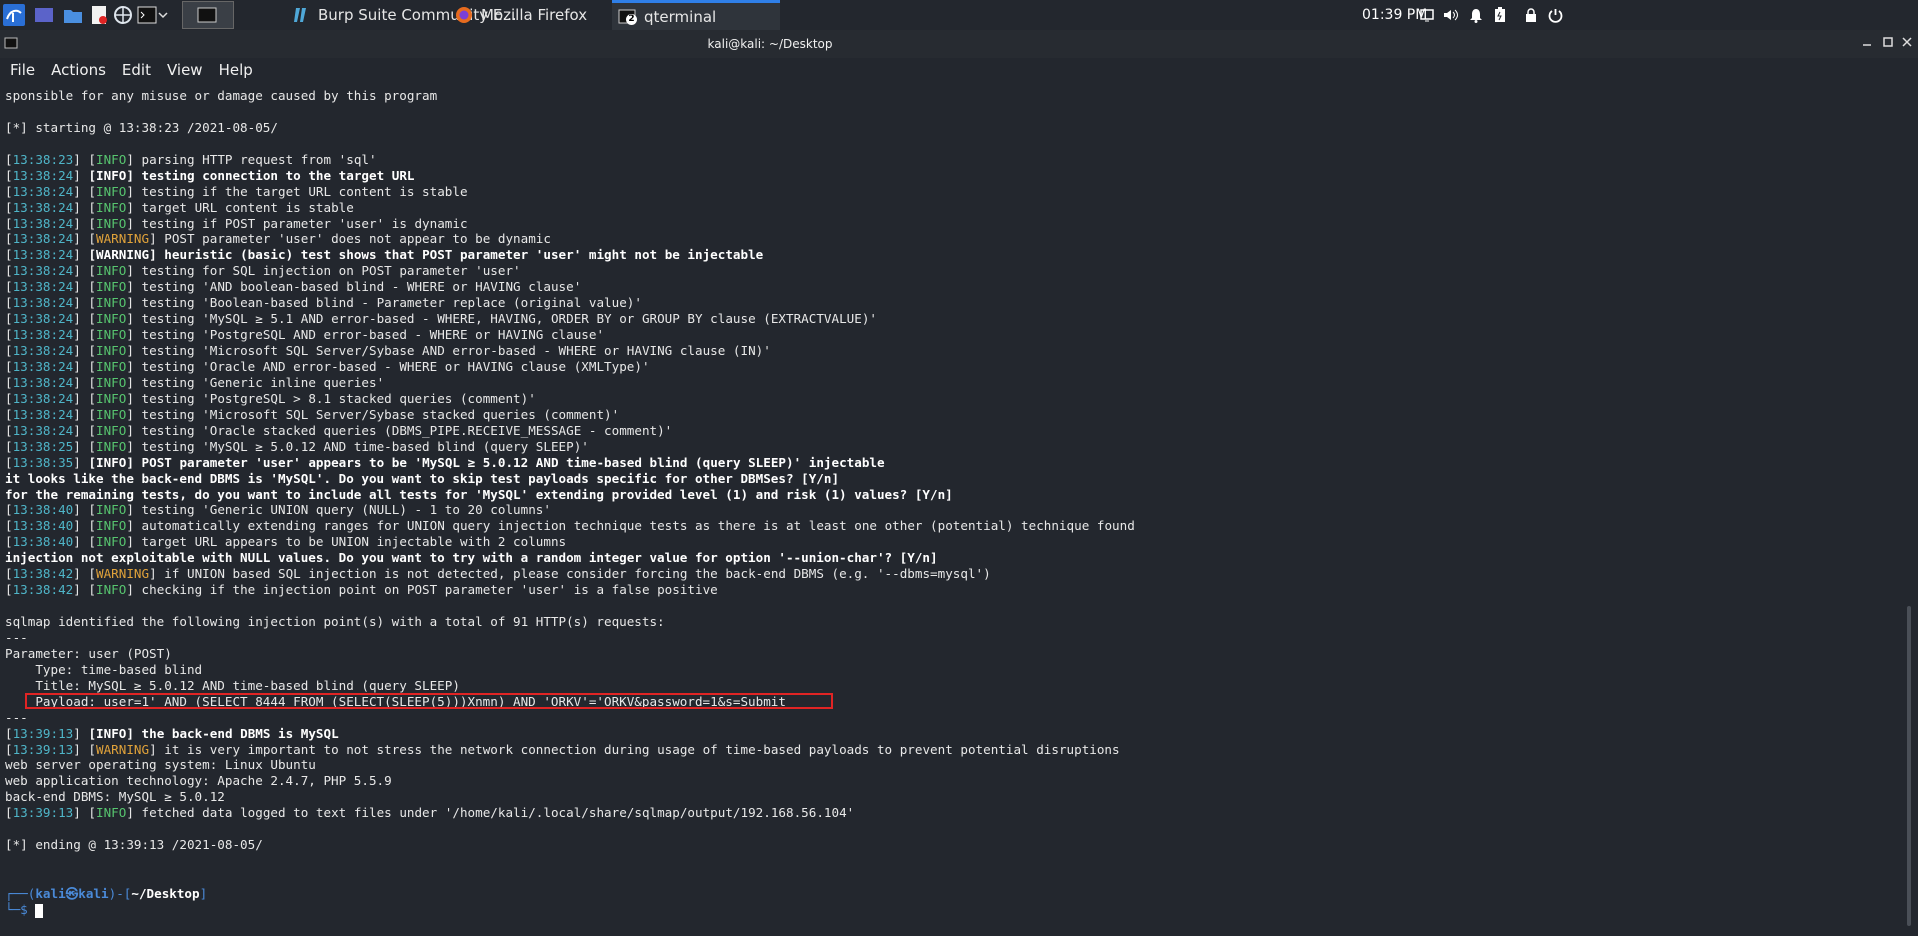 The width and height of the screenshot is (1918, 936). What do you see at coordinates (1888, 43) in the screenshot?
I see `maximize-icon` at bounding box center [1888, 43].